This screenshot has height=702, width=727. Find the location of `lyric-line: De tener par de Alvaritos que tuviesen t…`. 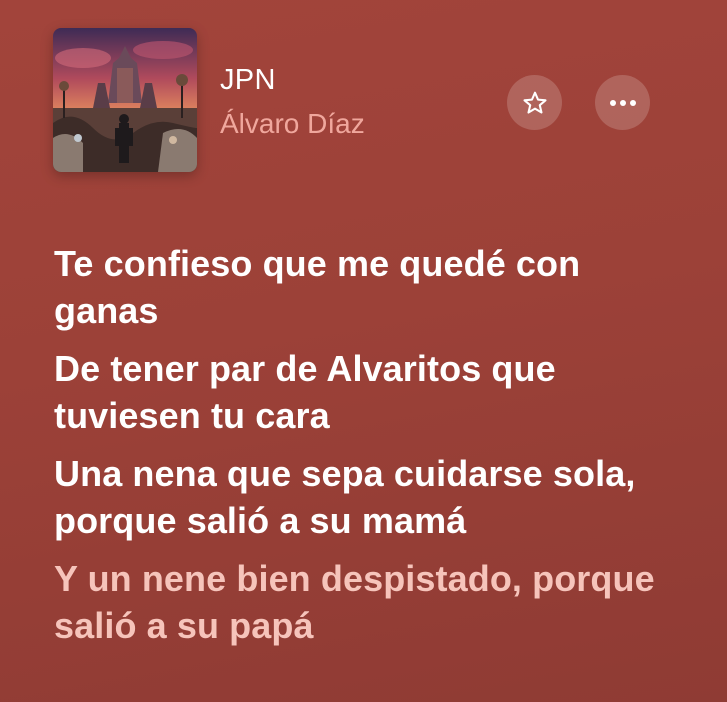

lyric-line: De tener par de Alvaritos que tuviesen t… is located at coordinates (364, 392).